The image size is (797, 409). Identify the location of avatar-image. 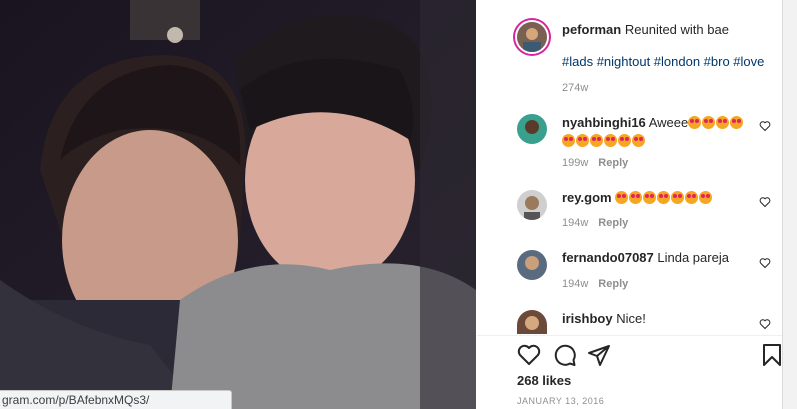
(532, 37).